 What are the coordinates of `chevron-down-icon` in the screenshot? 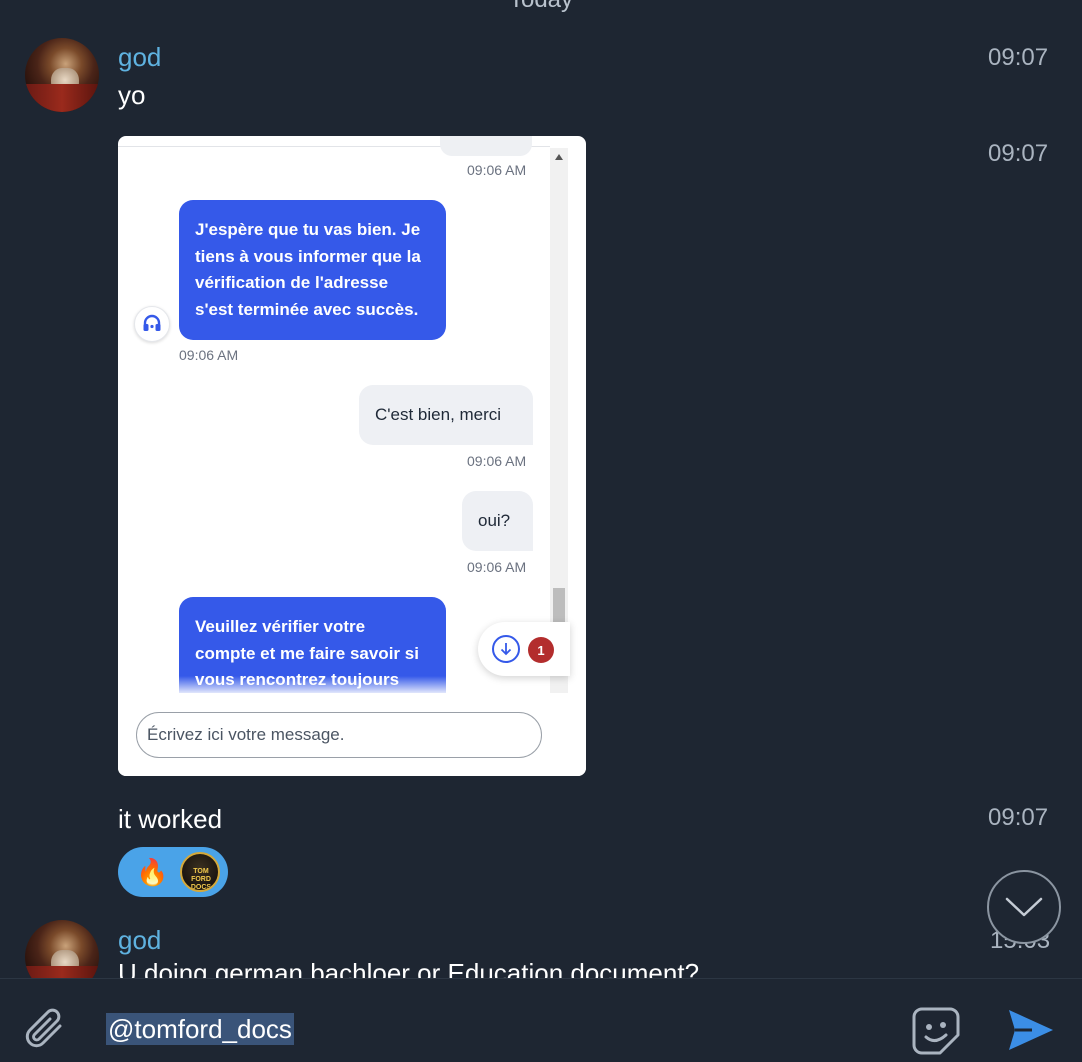 It's located at (1024, 907).